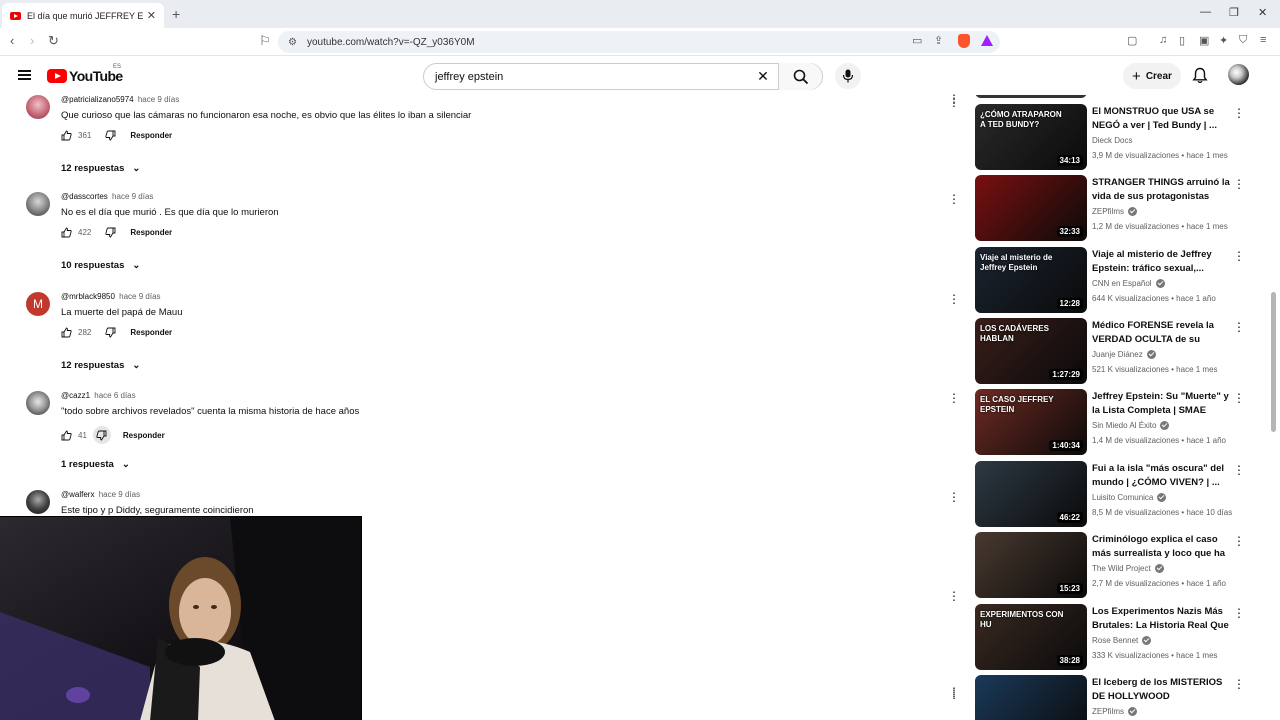 The image size is (1280, 720). What do you see at coordinates (24, 75) in the screenshot?
I see `guide-menu-icon` at bounding box center [24, 75].